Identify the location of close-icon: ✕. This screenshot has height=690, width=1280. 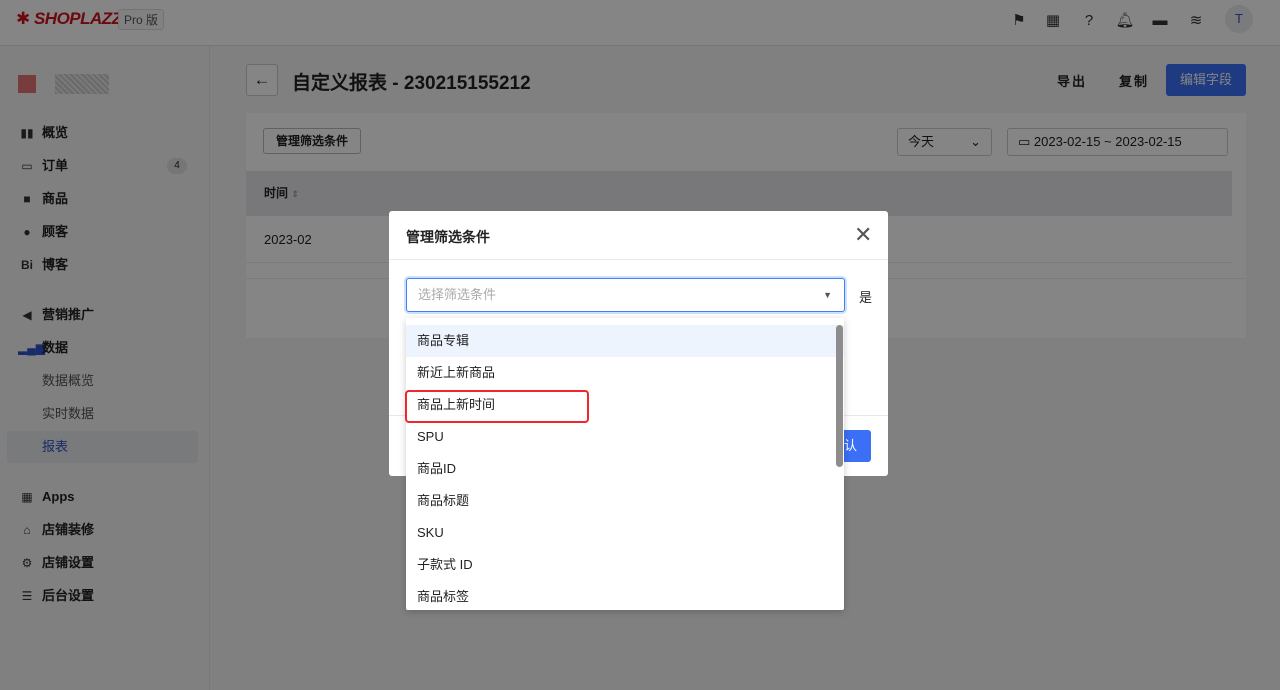
(863, 235).